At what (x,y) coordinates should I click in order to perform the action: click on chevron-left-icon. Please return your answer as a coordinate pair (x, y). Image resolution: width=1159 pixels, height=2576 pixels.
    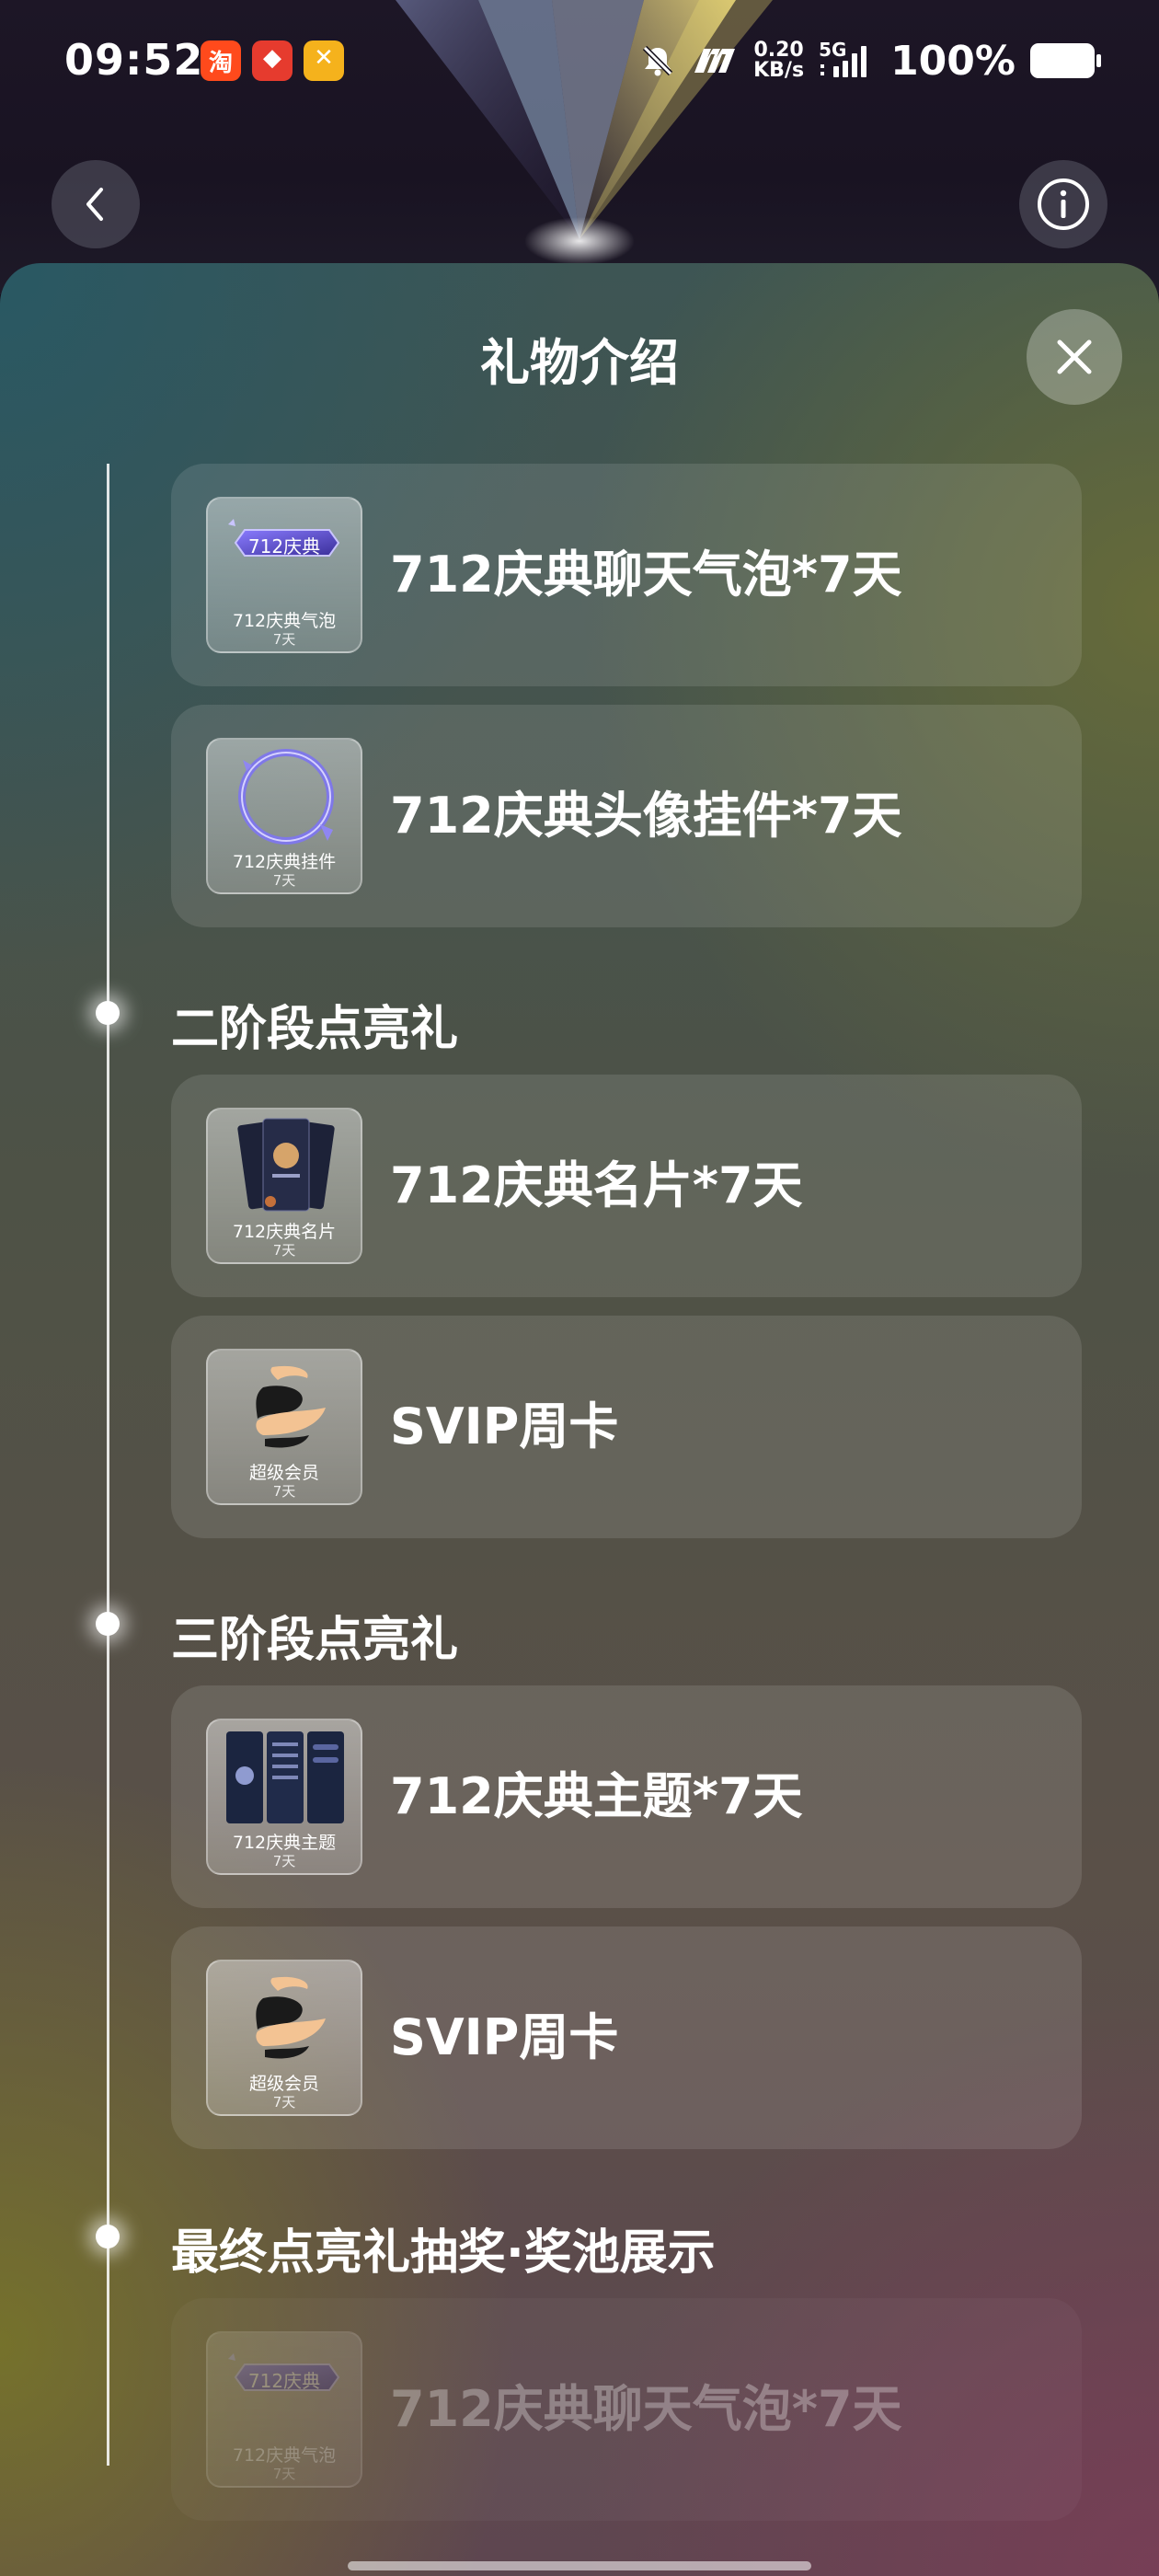
    Looking at the image, I should click on (94, 204).